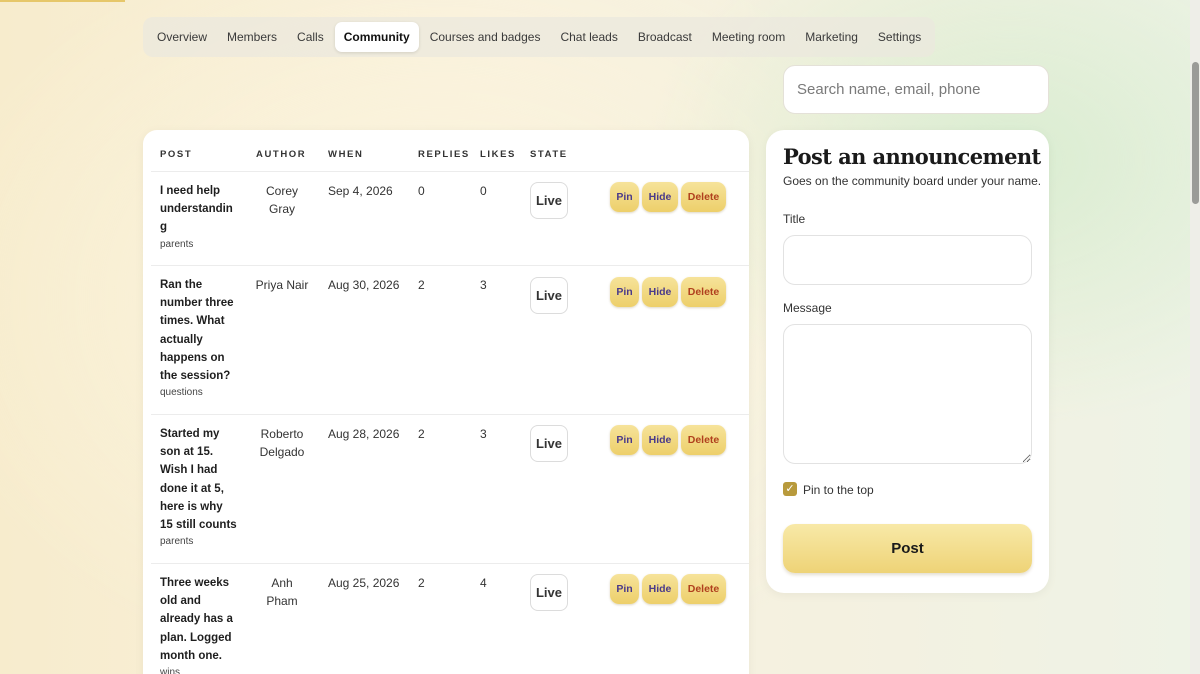  I want to click on tab-chat-leads: Chat leads, so click(588, 37).